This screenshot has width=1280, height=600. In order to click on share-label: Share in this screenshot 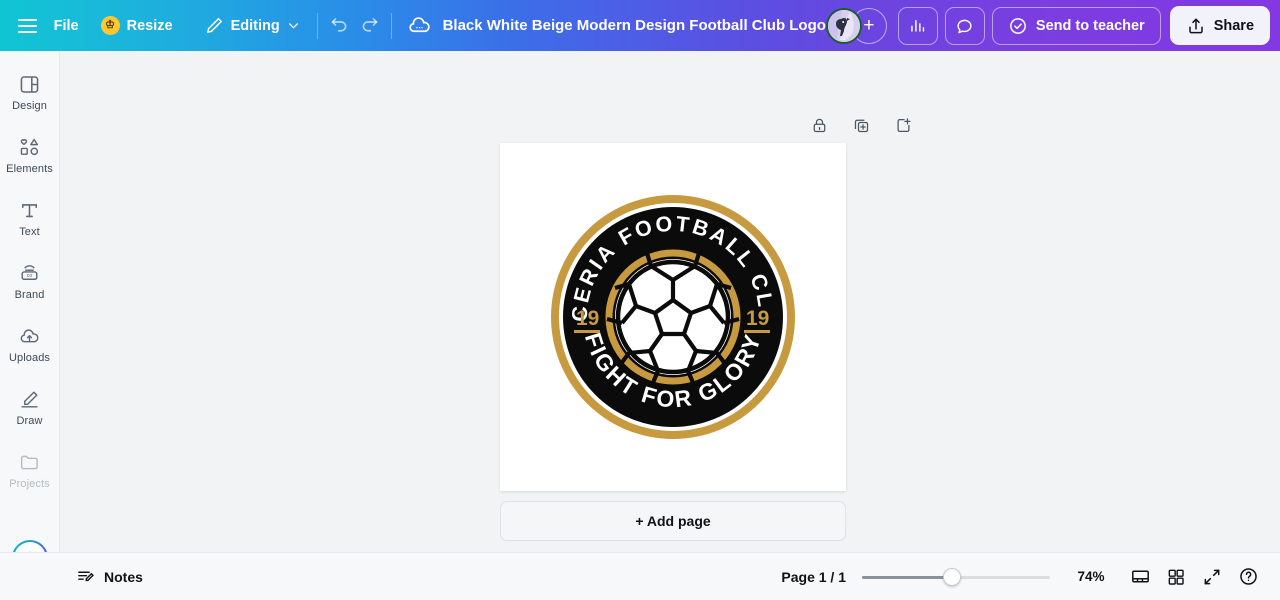, I will do `click(1234, 25)`.